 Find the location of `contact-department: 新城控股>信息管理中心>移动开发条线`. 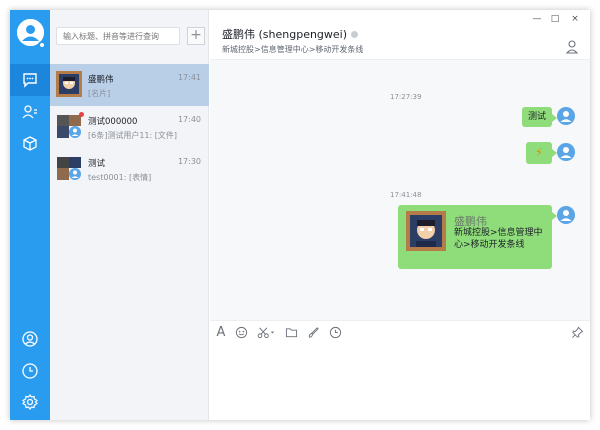

contact-department: 新城控股>信息管理中心>移动开发条线 is located at coordinates (293, 49).